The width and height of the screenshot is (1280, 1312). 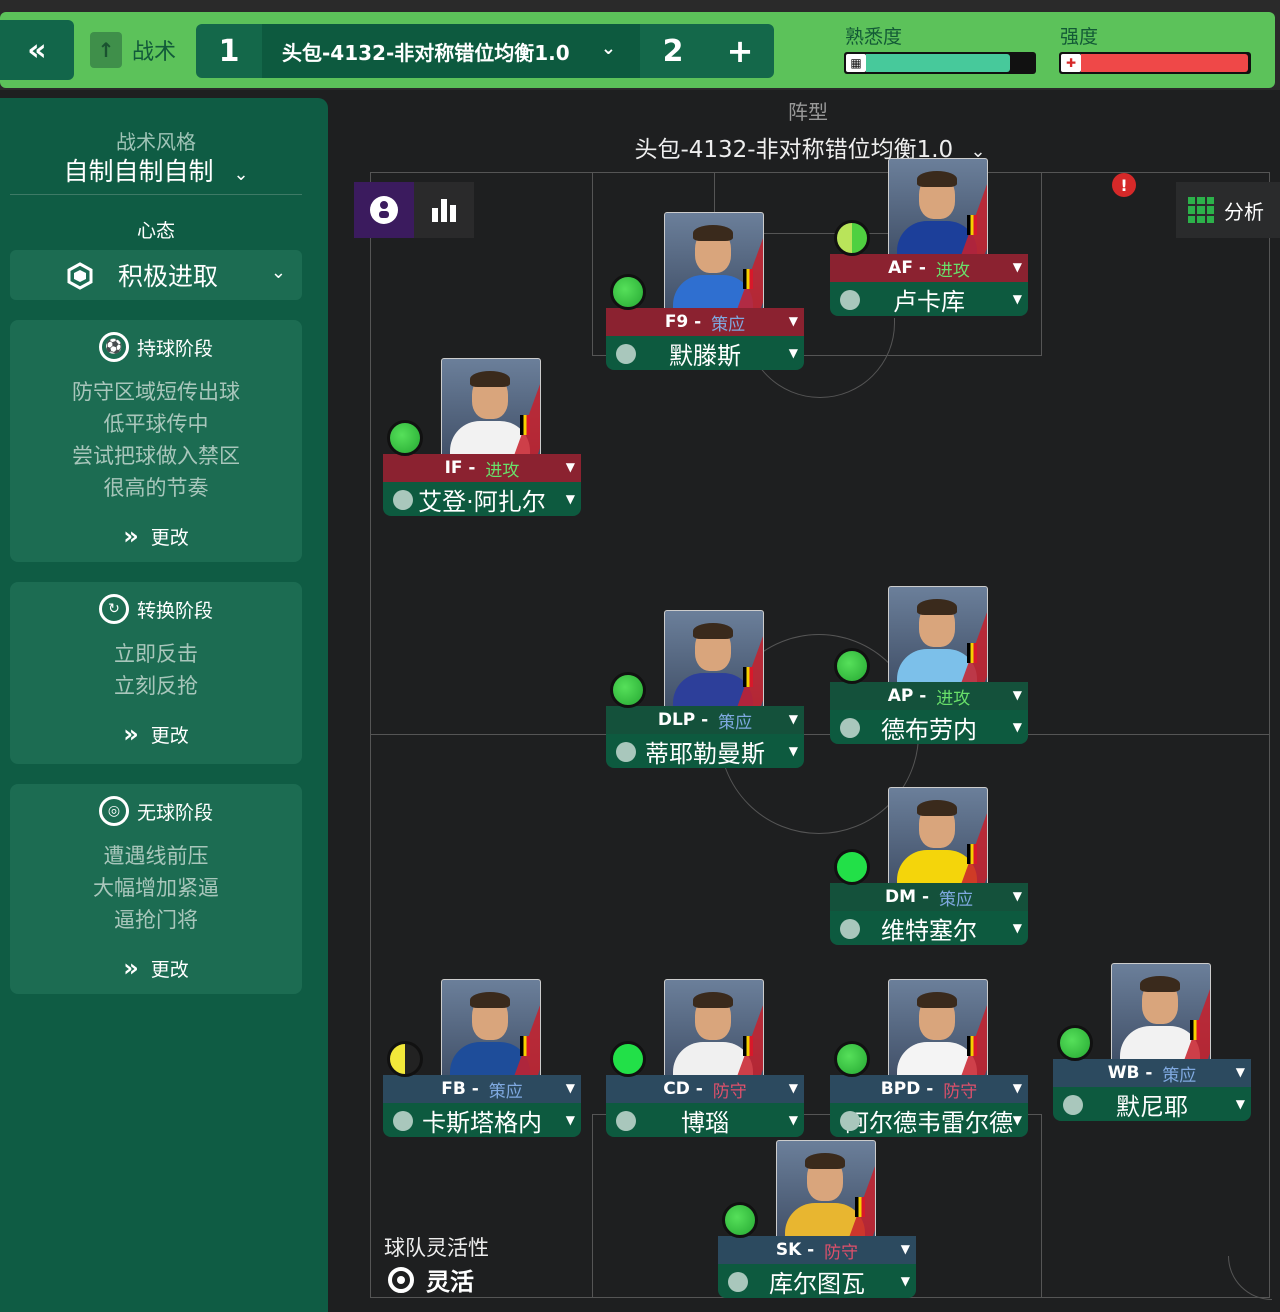 I want to click on phase-instruction: 尝试把球做入禁区, so click(x=156, y=456).